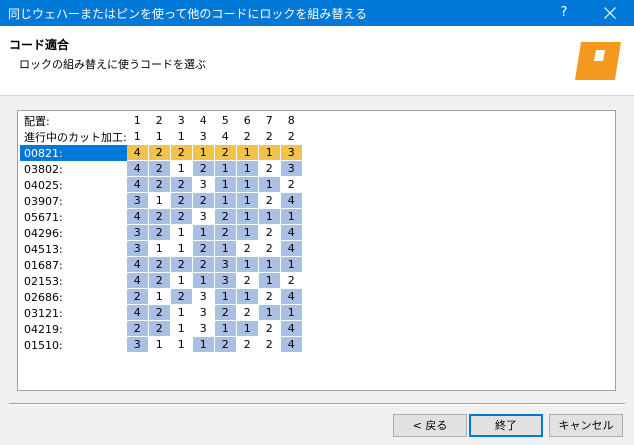 The height and width of the screenshot is (445, 634). Describe the element at coordinates (225, 121) in the screenshot. I see `position-header: 5` at that location.